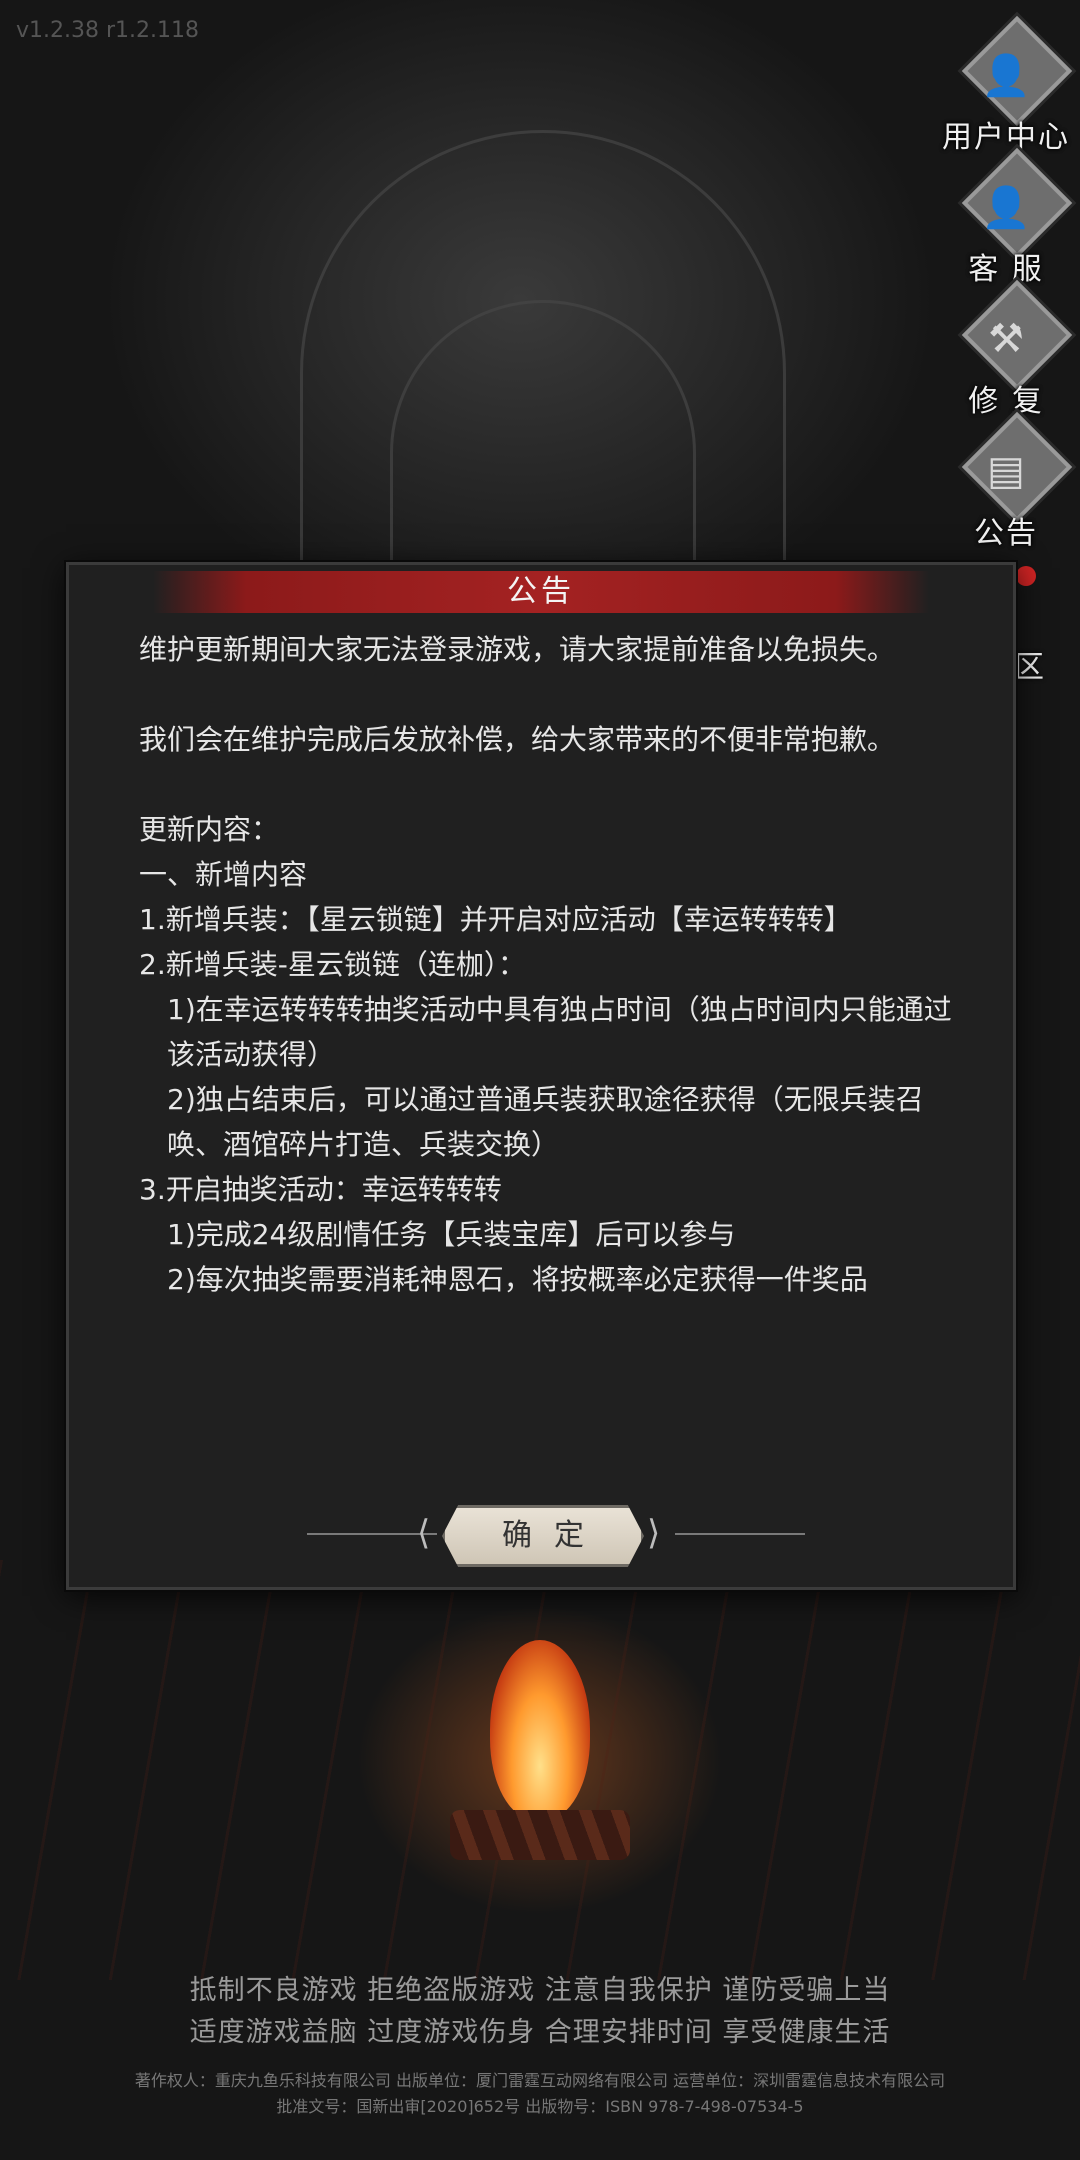  What do you see at coordinates (332, 964) in the screenshot?
I see `announcement-line: 2.新增兵装-星云锁链（连枷）：` at bounding box center [332, 964].